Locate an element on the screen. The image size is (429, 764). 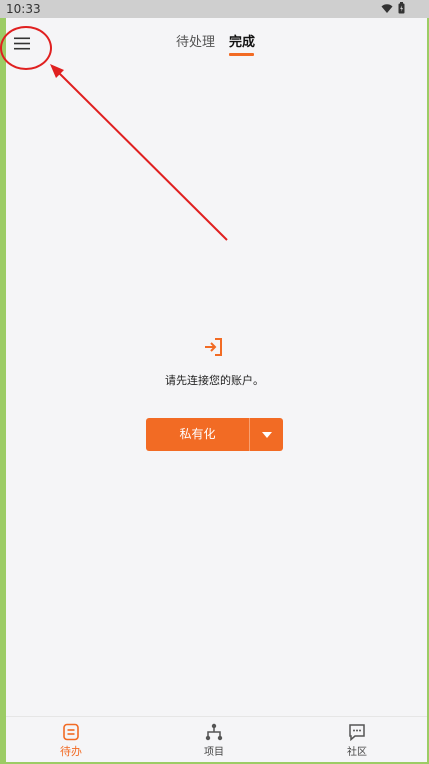
caret-down-icon is located at coordinates (266, 434).